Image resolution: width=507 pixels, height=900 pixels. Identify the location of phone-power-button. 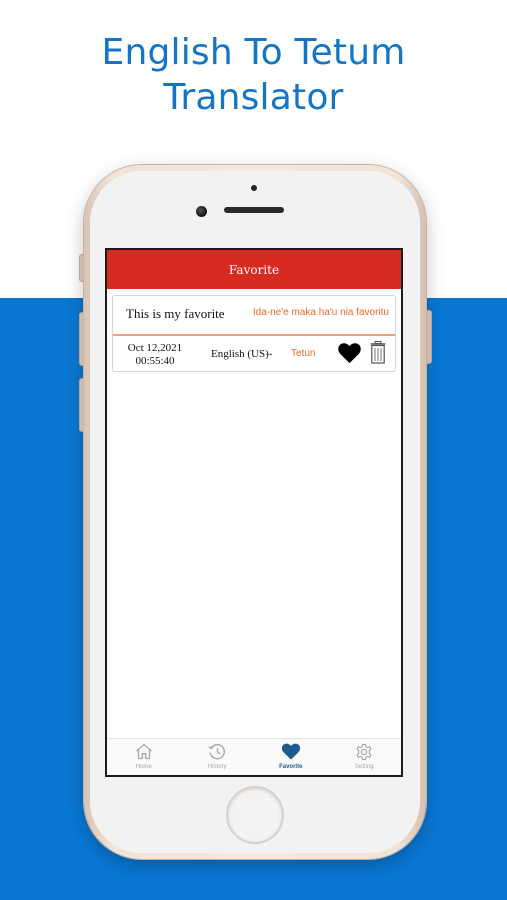
(428, 337).